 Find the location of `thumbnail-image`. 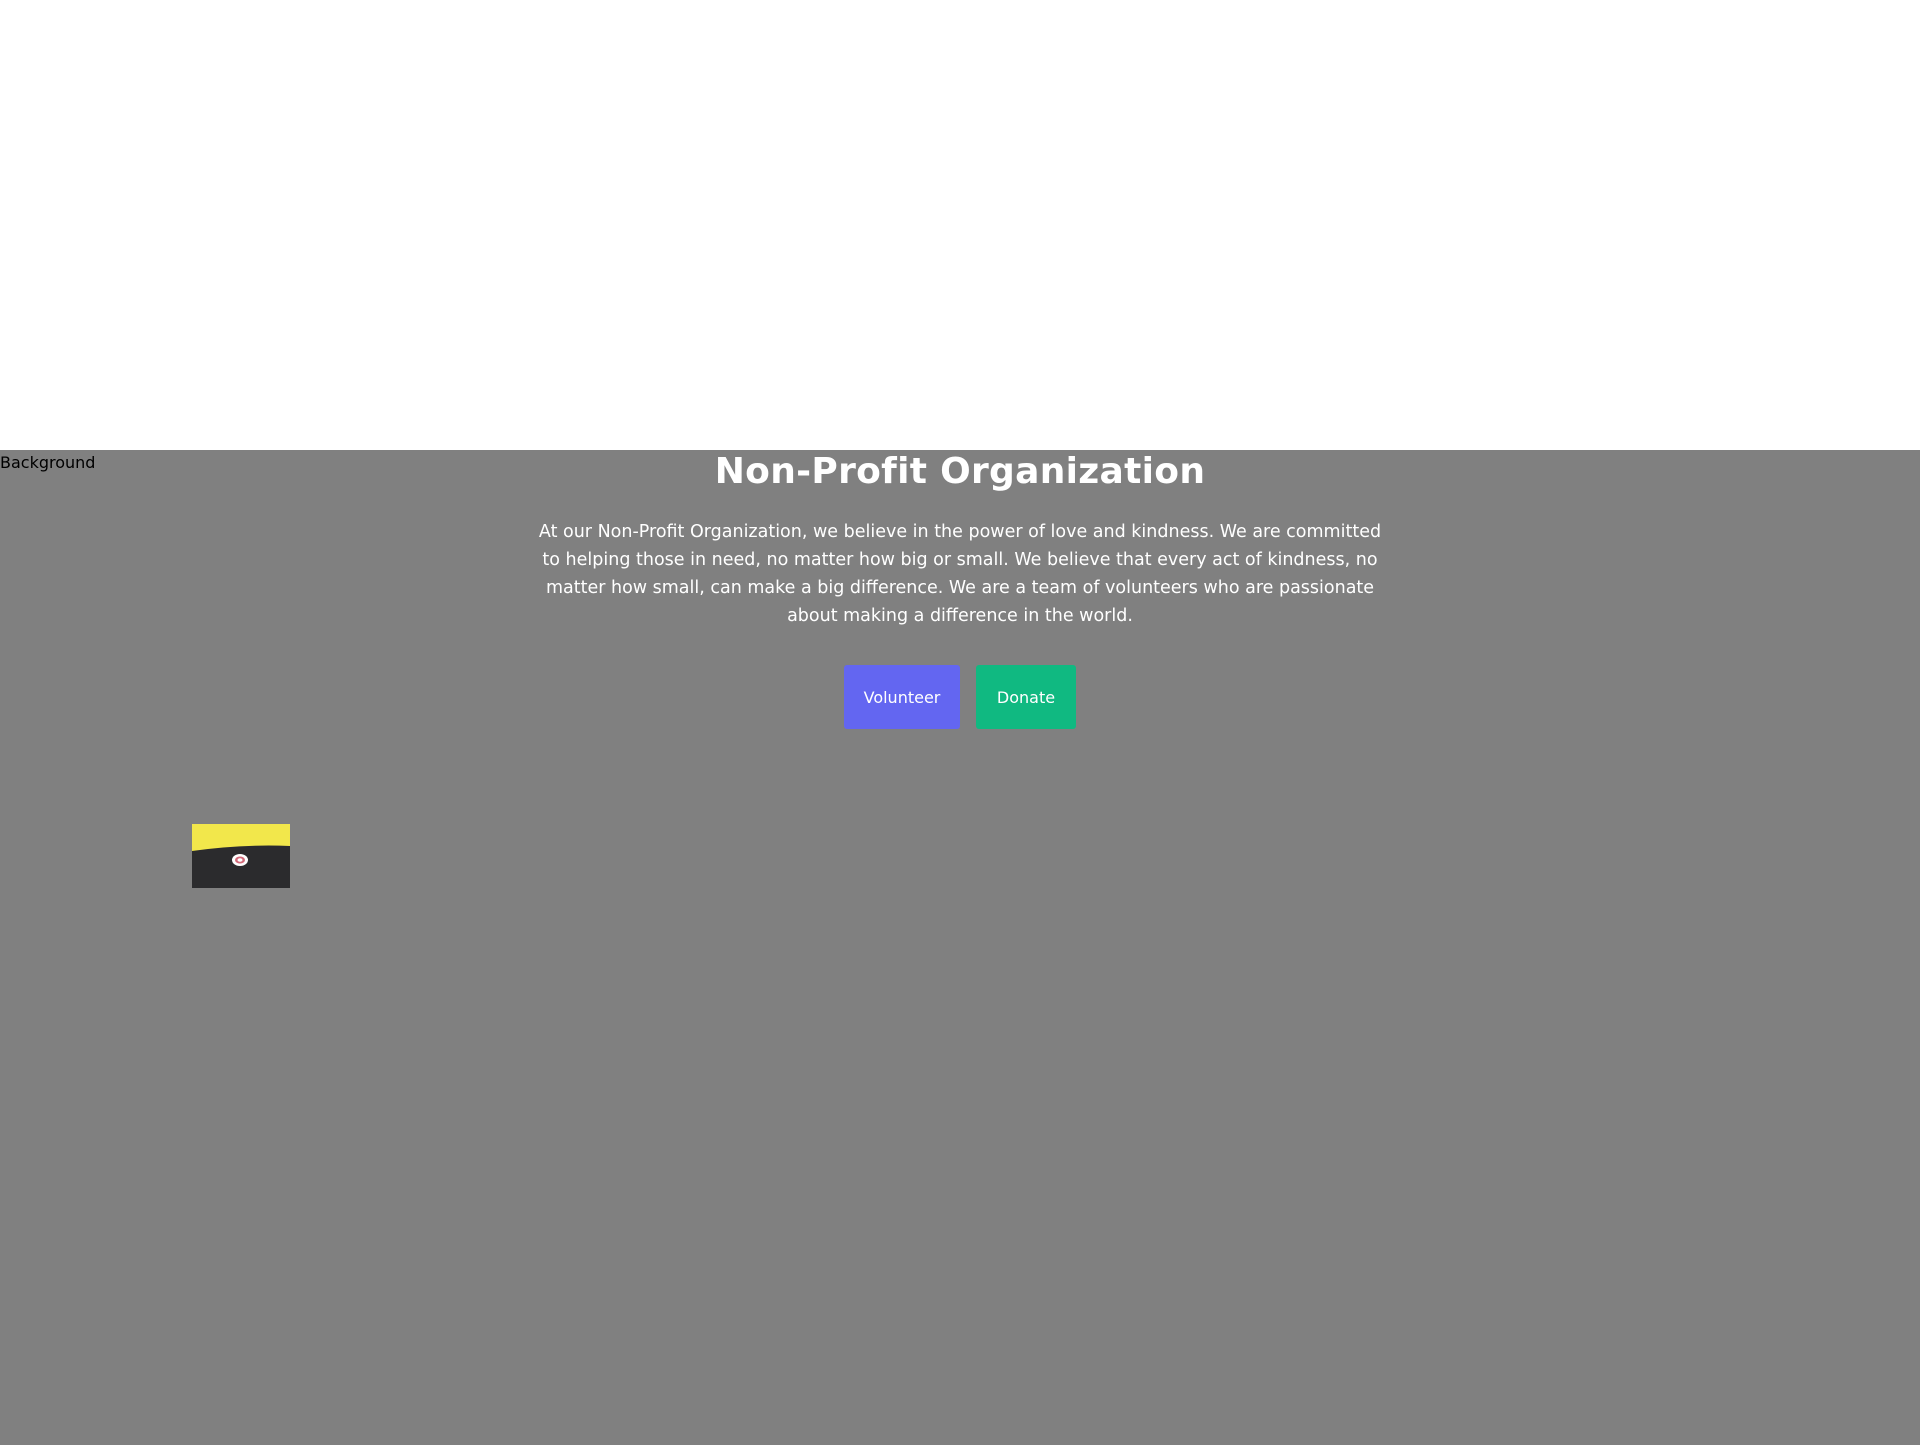

thumbnail-image is located at coordinates (241, 856).